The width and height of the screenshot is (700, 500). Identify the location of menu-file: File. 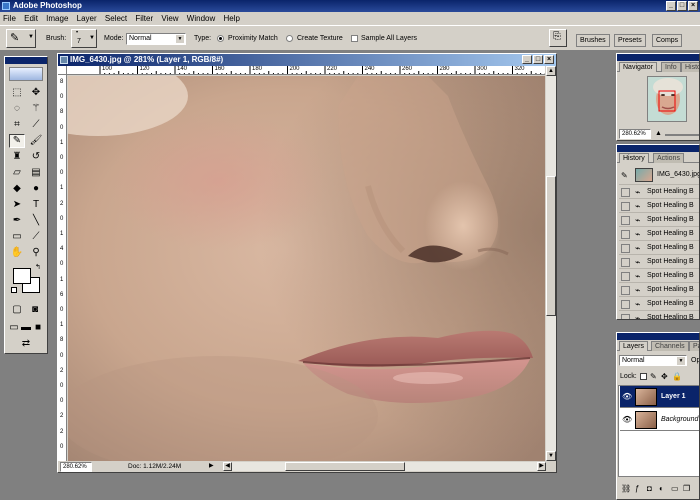
(9, 18).